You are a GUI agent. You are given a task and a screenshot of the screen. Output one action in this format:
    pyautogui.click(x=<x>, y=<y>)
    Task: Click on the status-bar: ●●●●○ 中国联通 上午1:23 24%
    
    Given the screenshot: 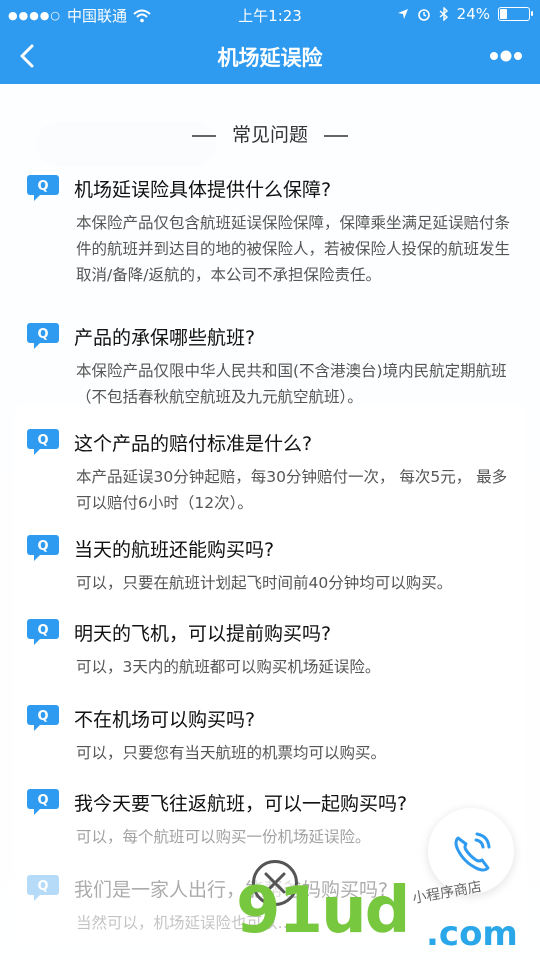 What is the action you would take?
    pyautogui.click(x=270, y=14)
    